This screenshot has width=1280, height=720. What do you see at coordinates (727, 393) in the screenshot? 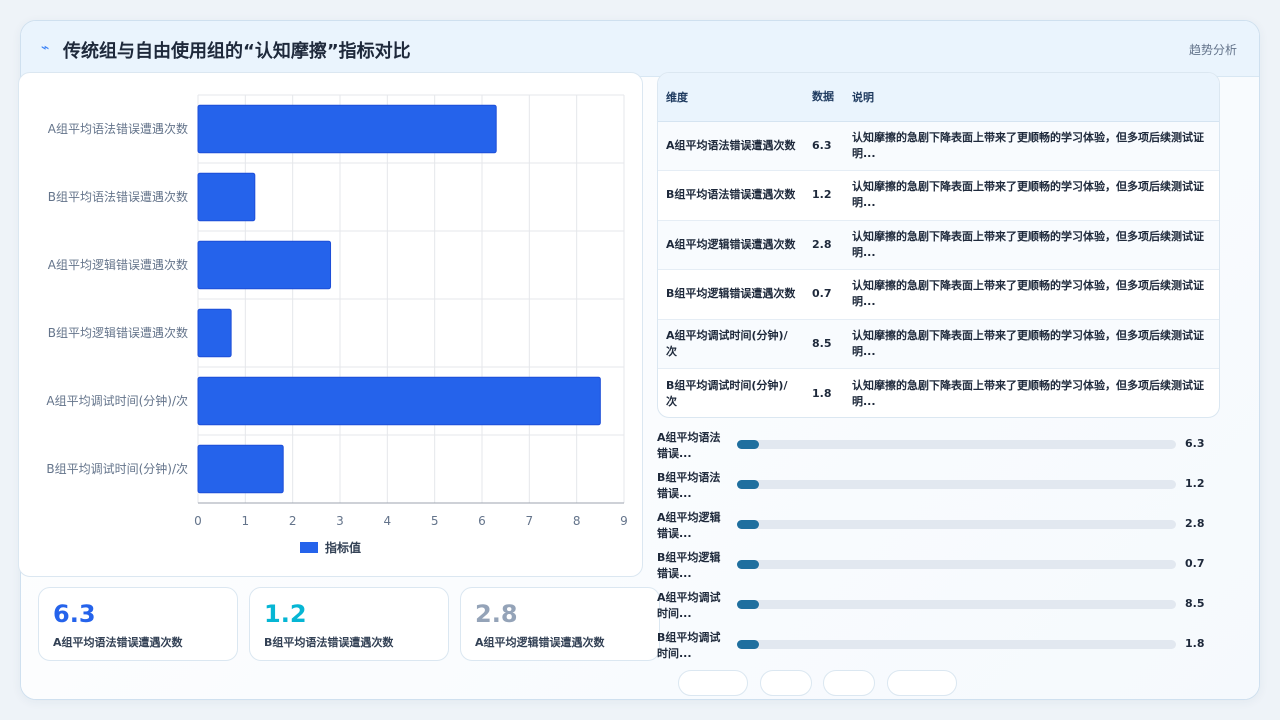
I see `cell-dimension: B组平均调试时间(分钟)/次` at bounding box center [727, 393].